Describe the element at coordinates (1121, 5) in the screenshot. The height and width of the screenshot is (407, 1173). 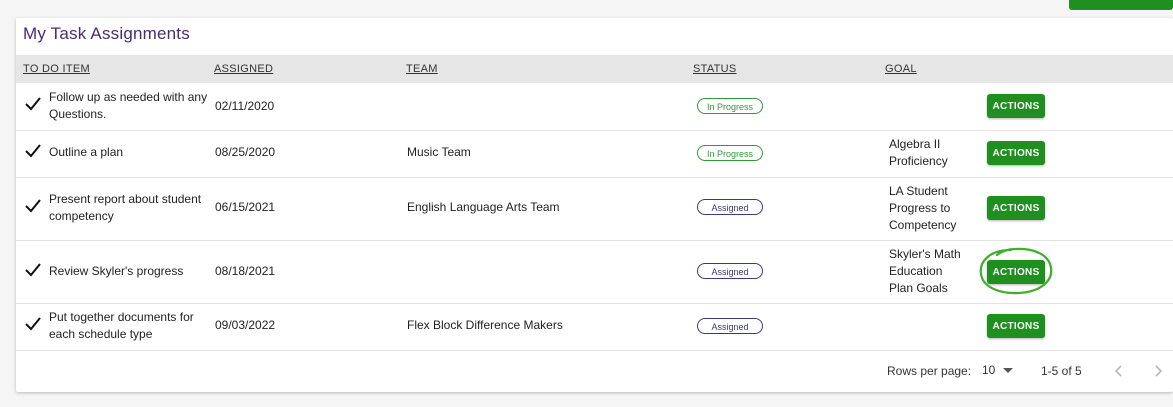
I see `top-action-button` at that location.